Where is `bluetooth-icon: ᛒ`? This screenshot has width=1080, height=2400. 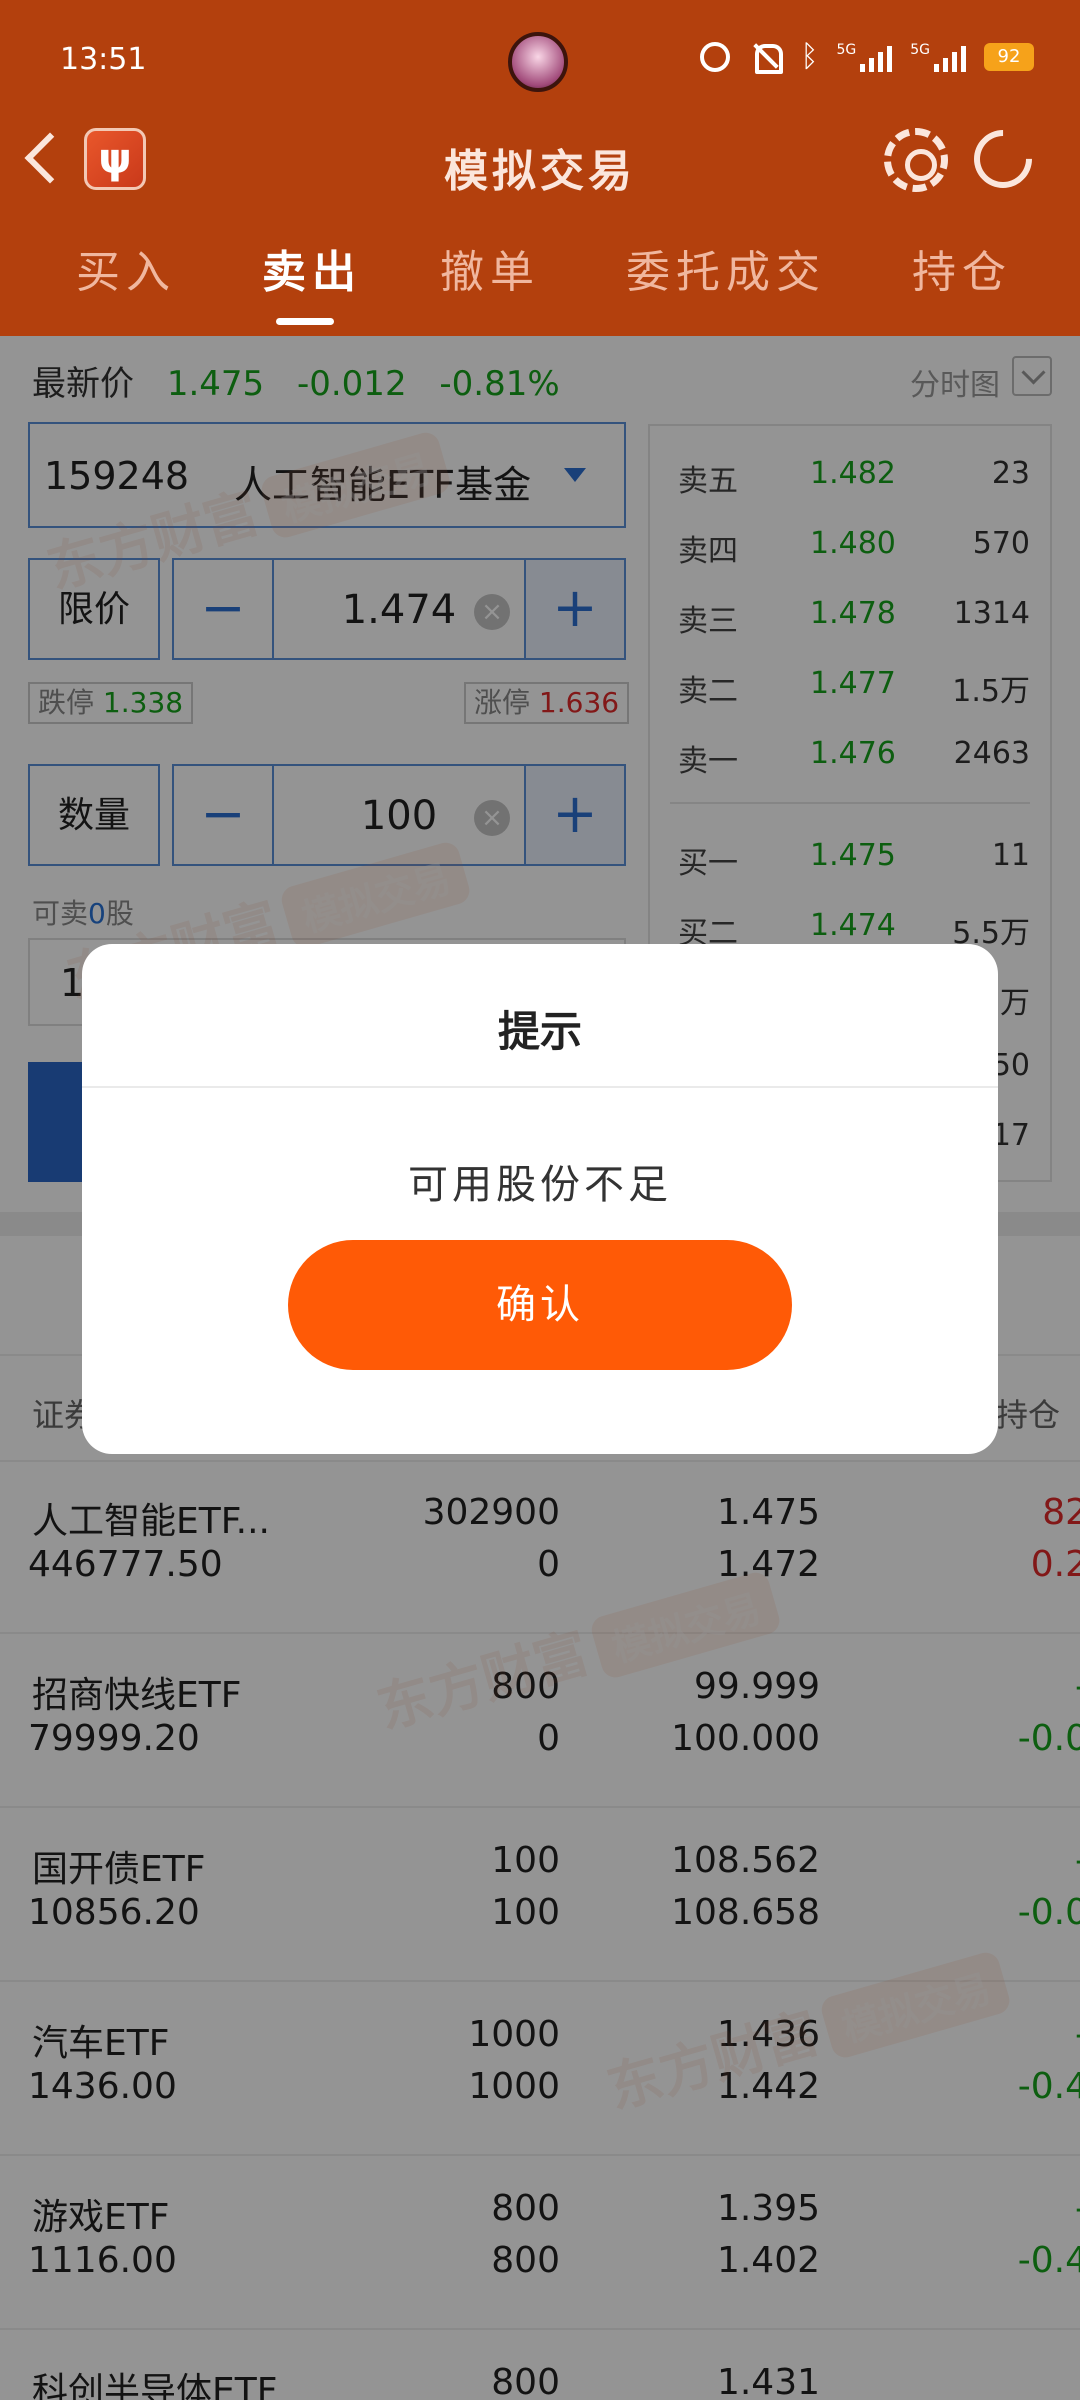 bluetooth-icon: ᛒ is located at coordinates (809, 56).